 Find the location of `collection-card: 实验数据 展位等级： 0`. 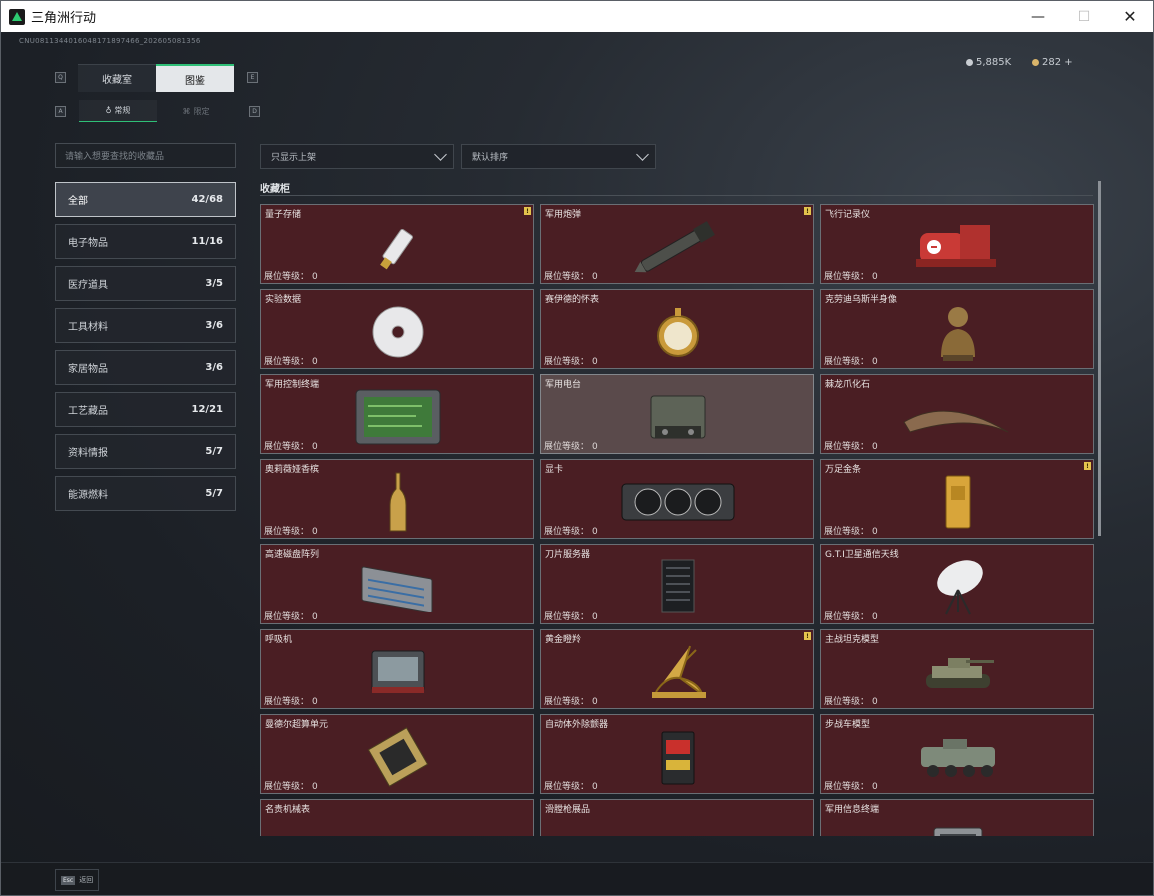

collection-card: 实验数据 展位等级： 0 is located at coordinates (397, 329).